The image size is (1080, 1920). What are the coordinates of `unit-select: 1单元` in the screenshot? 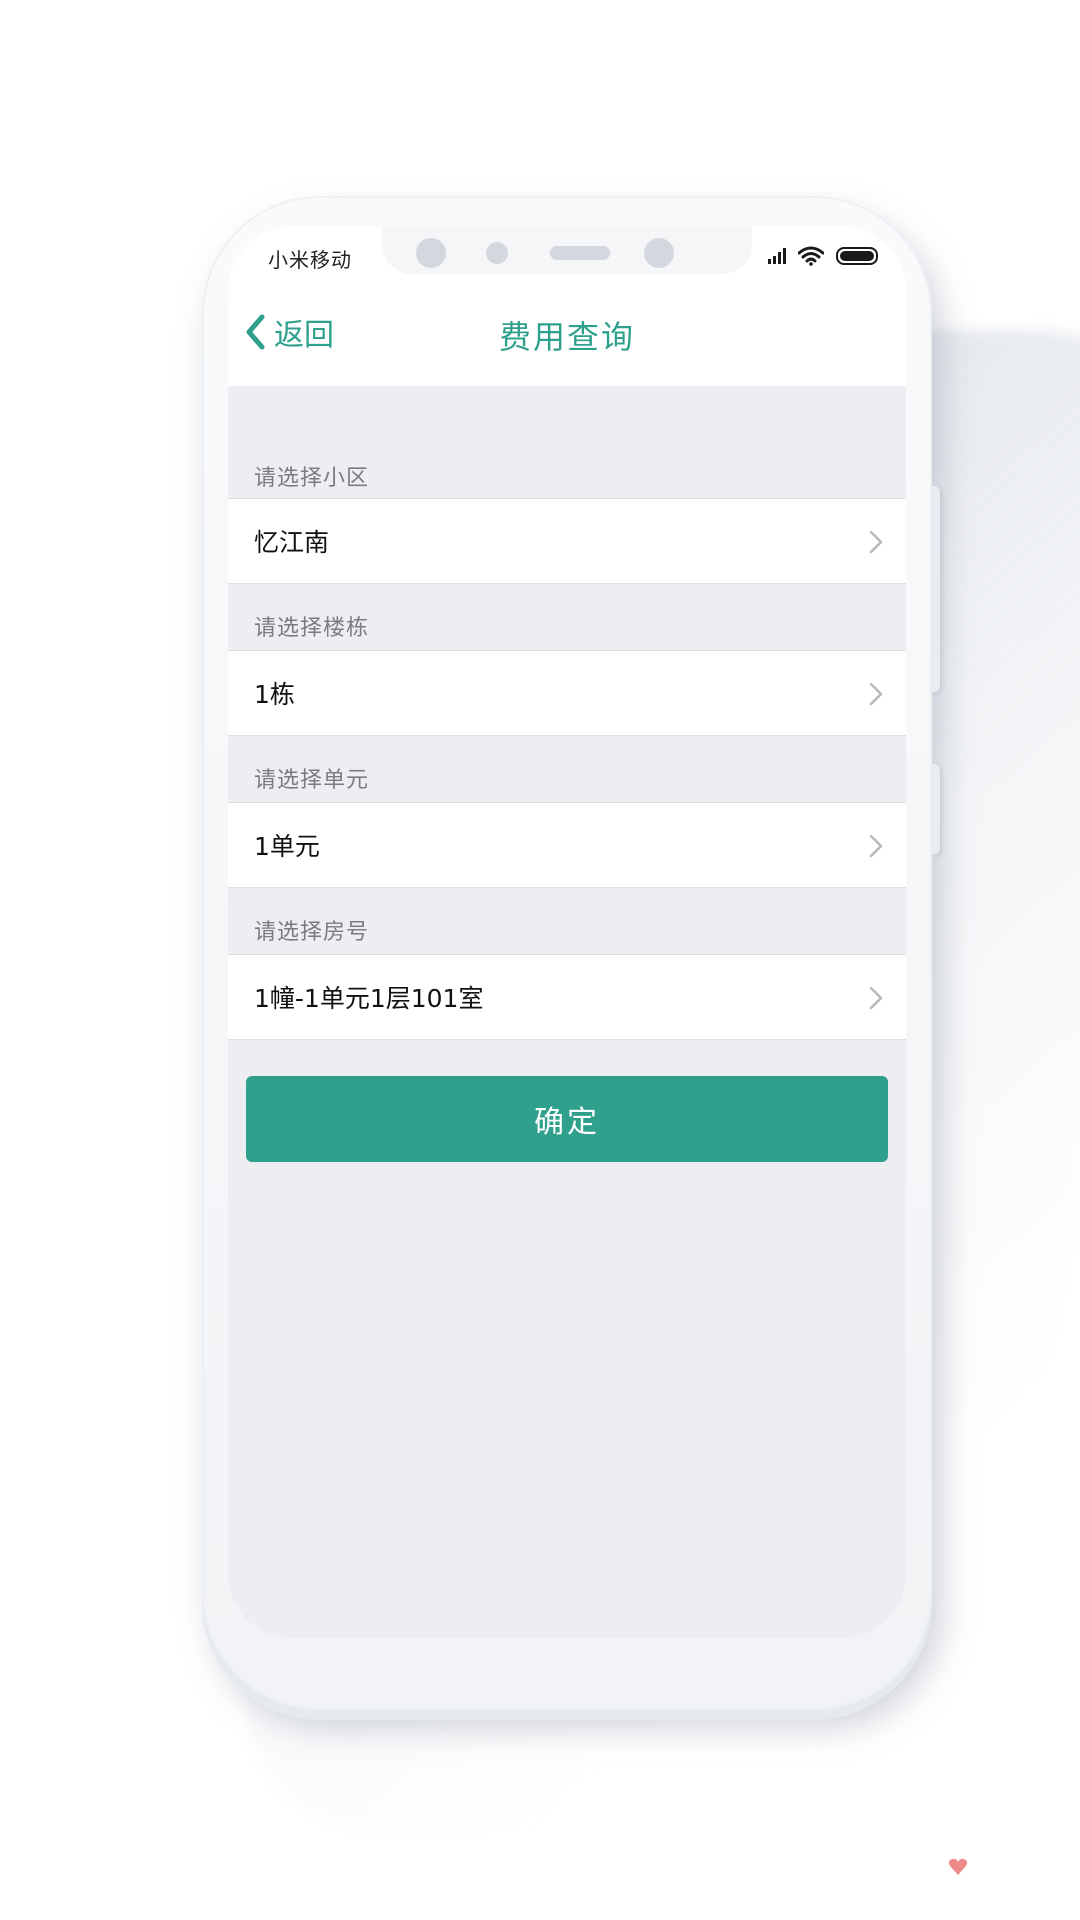 It's located at (567, 845).